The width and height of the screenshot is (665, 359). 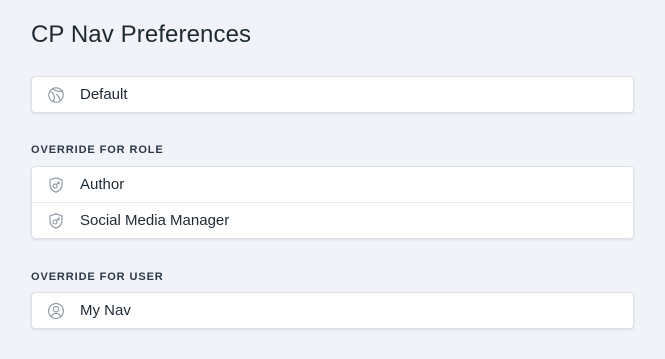 I want to click on user-override-card: My Nav, so click(x=332, y=310).